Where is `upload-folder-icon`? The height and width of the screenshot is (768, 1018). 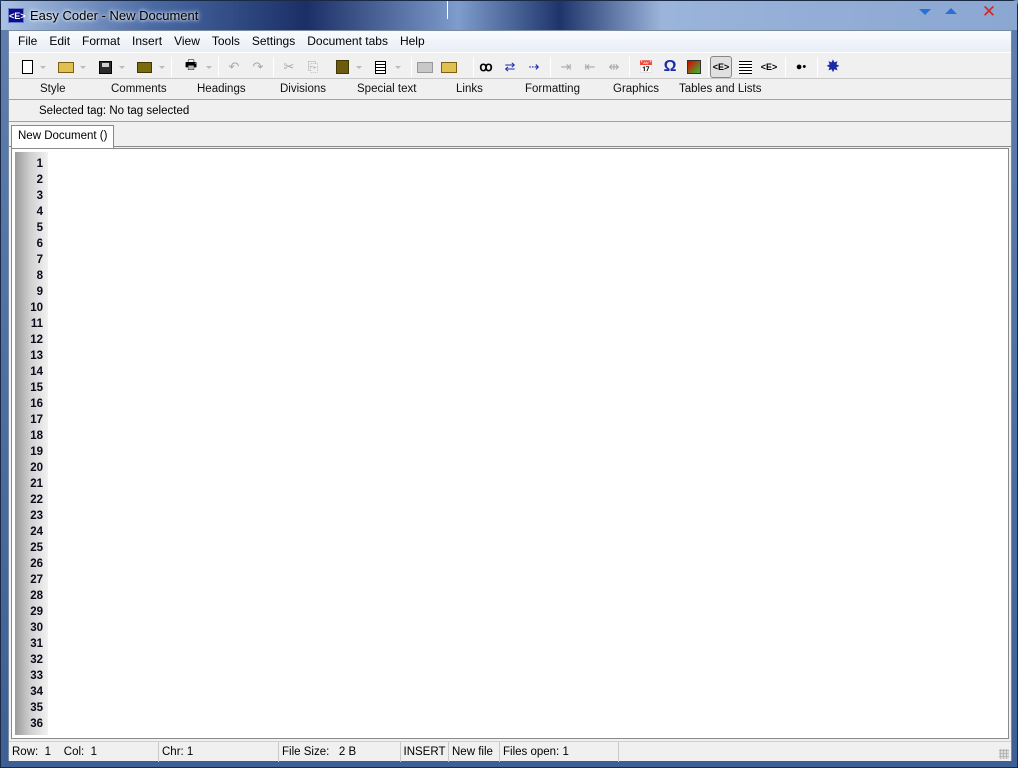
upload-folder-icon is located at coordinates (144, 67).